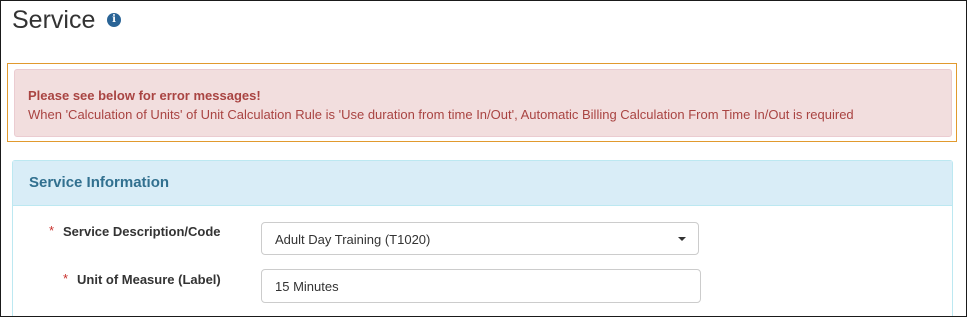  I want to click on chevron-down-icon, so click(682, 239).